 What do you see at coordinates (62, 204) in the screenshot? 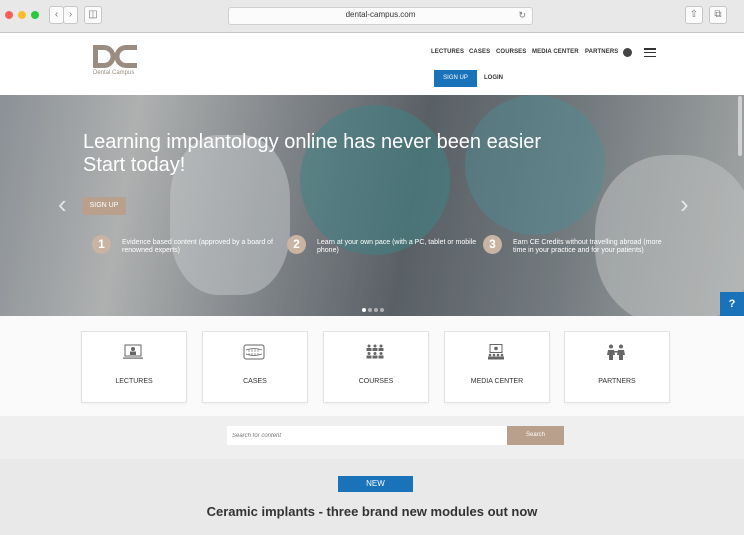
I see `prev-slide-icon: ‹` at bounding box center [62, 204].